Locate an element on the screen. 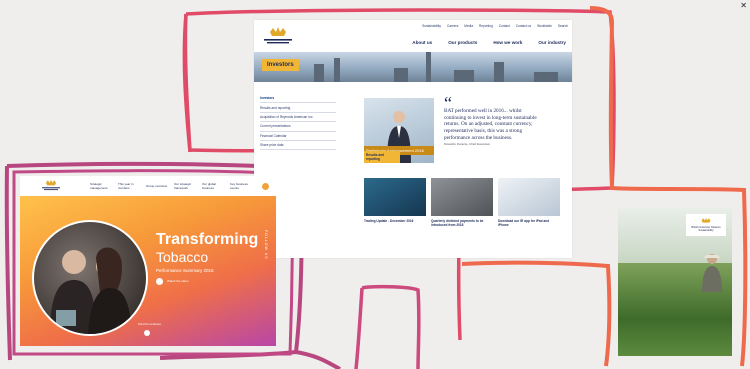  farm-worker-image is located at coordinates (712, 273).